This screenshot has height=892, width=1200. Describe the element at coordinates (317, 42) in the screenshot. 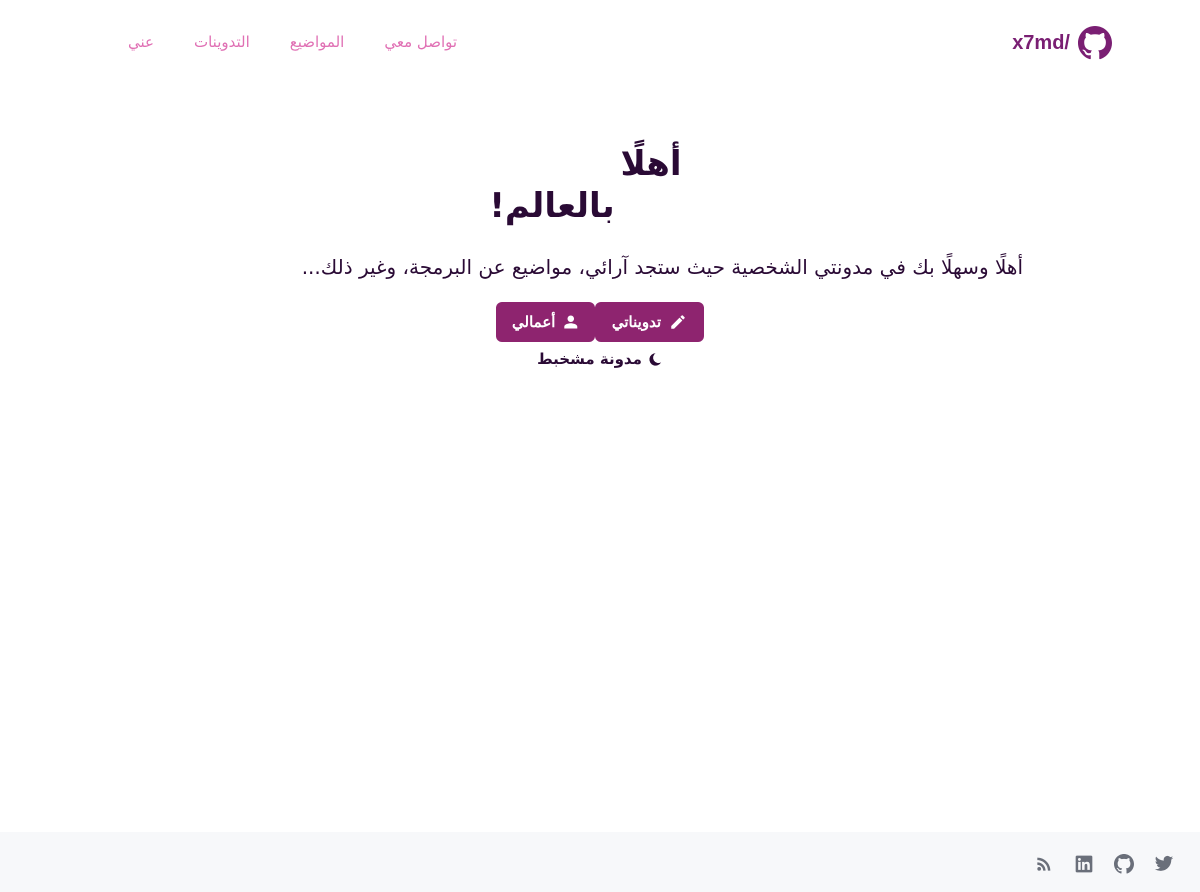

I see `nav-topics: المواضيع` at that location.